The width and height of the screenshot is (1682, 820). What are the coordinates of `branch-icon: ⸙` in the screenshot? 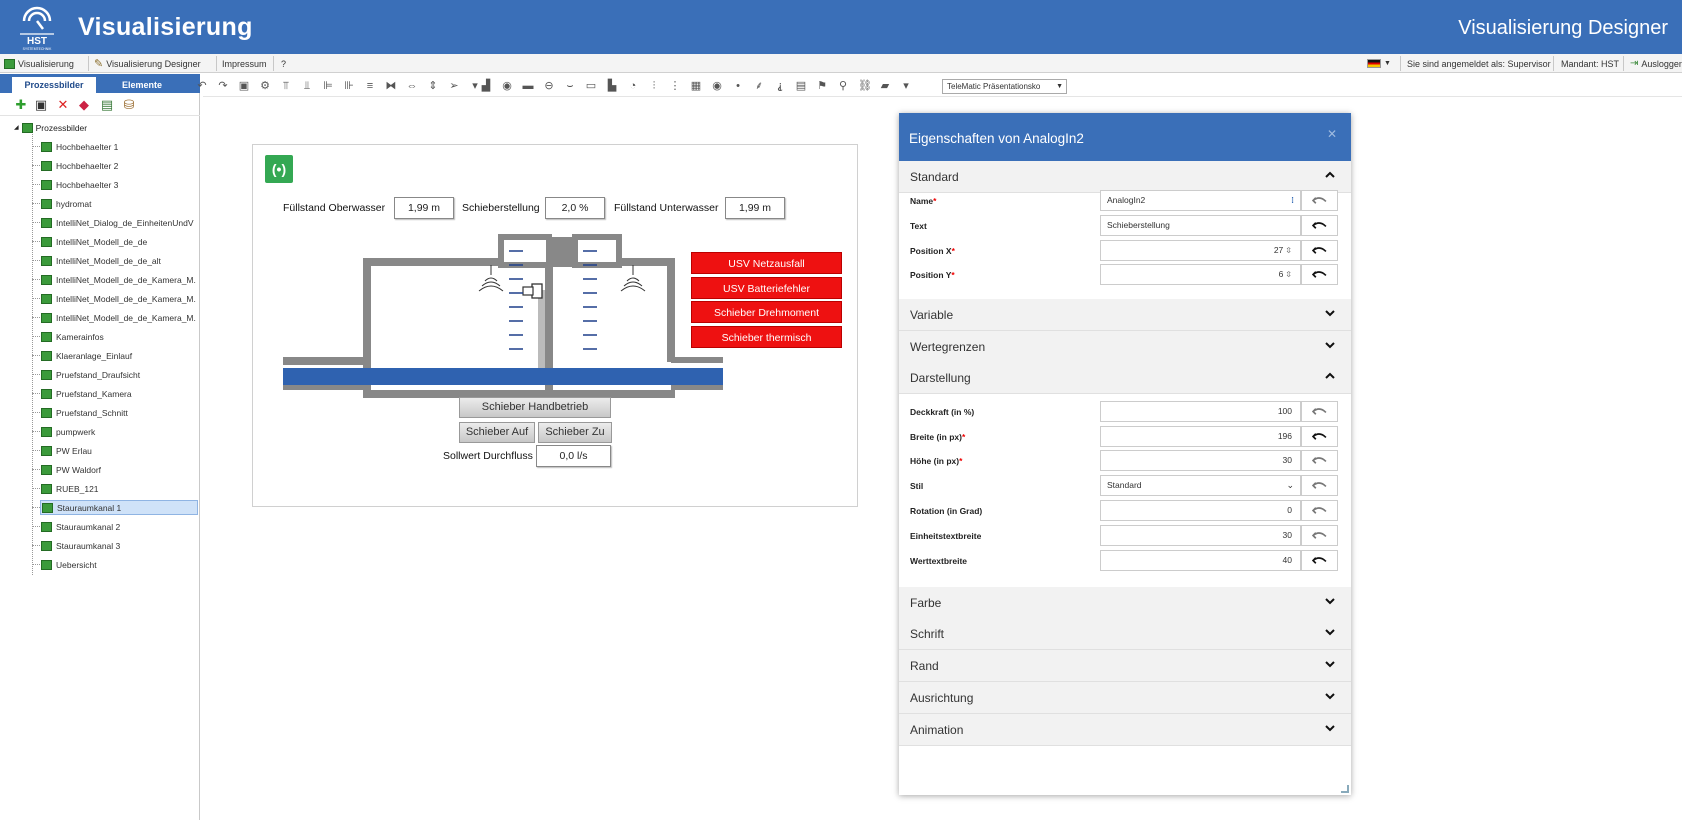 It's located at (759, 86).